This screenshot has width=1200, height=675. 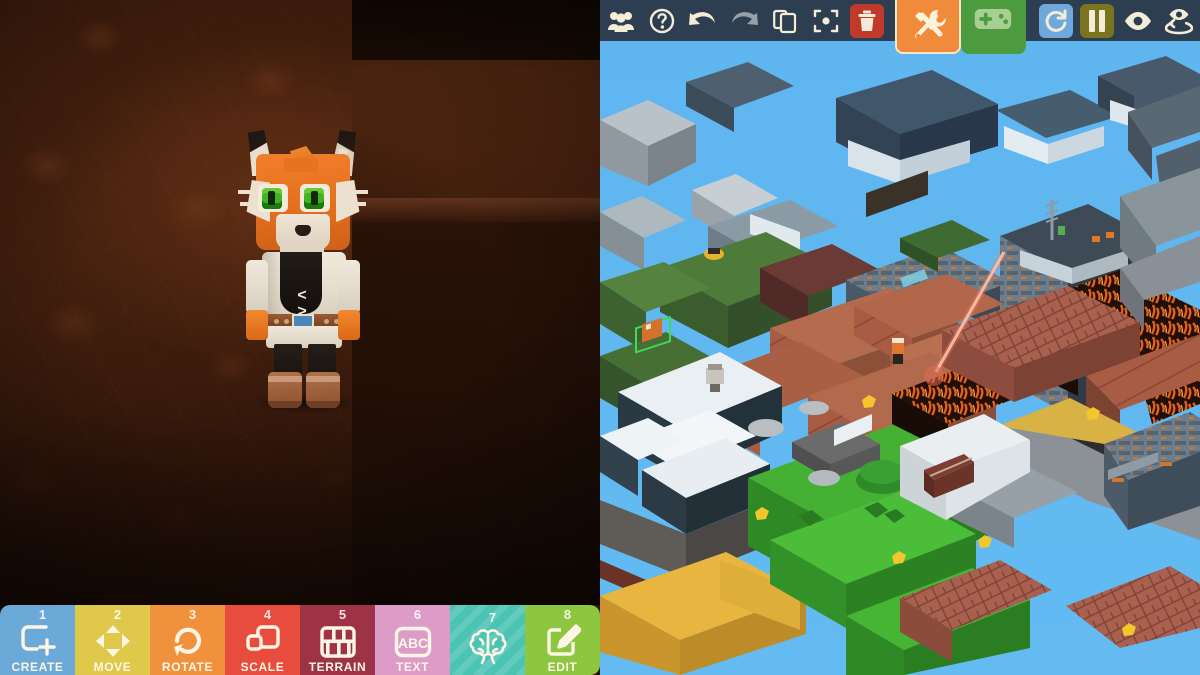 I want to click on move-icon, so click(x=113, y=639).